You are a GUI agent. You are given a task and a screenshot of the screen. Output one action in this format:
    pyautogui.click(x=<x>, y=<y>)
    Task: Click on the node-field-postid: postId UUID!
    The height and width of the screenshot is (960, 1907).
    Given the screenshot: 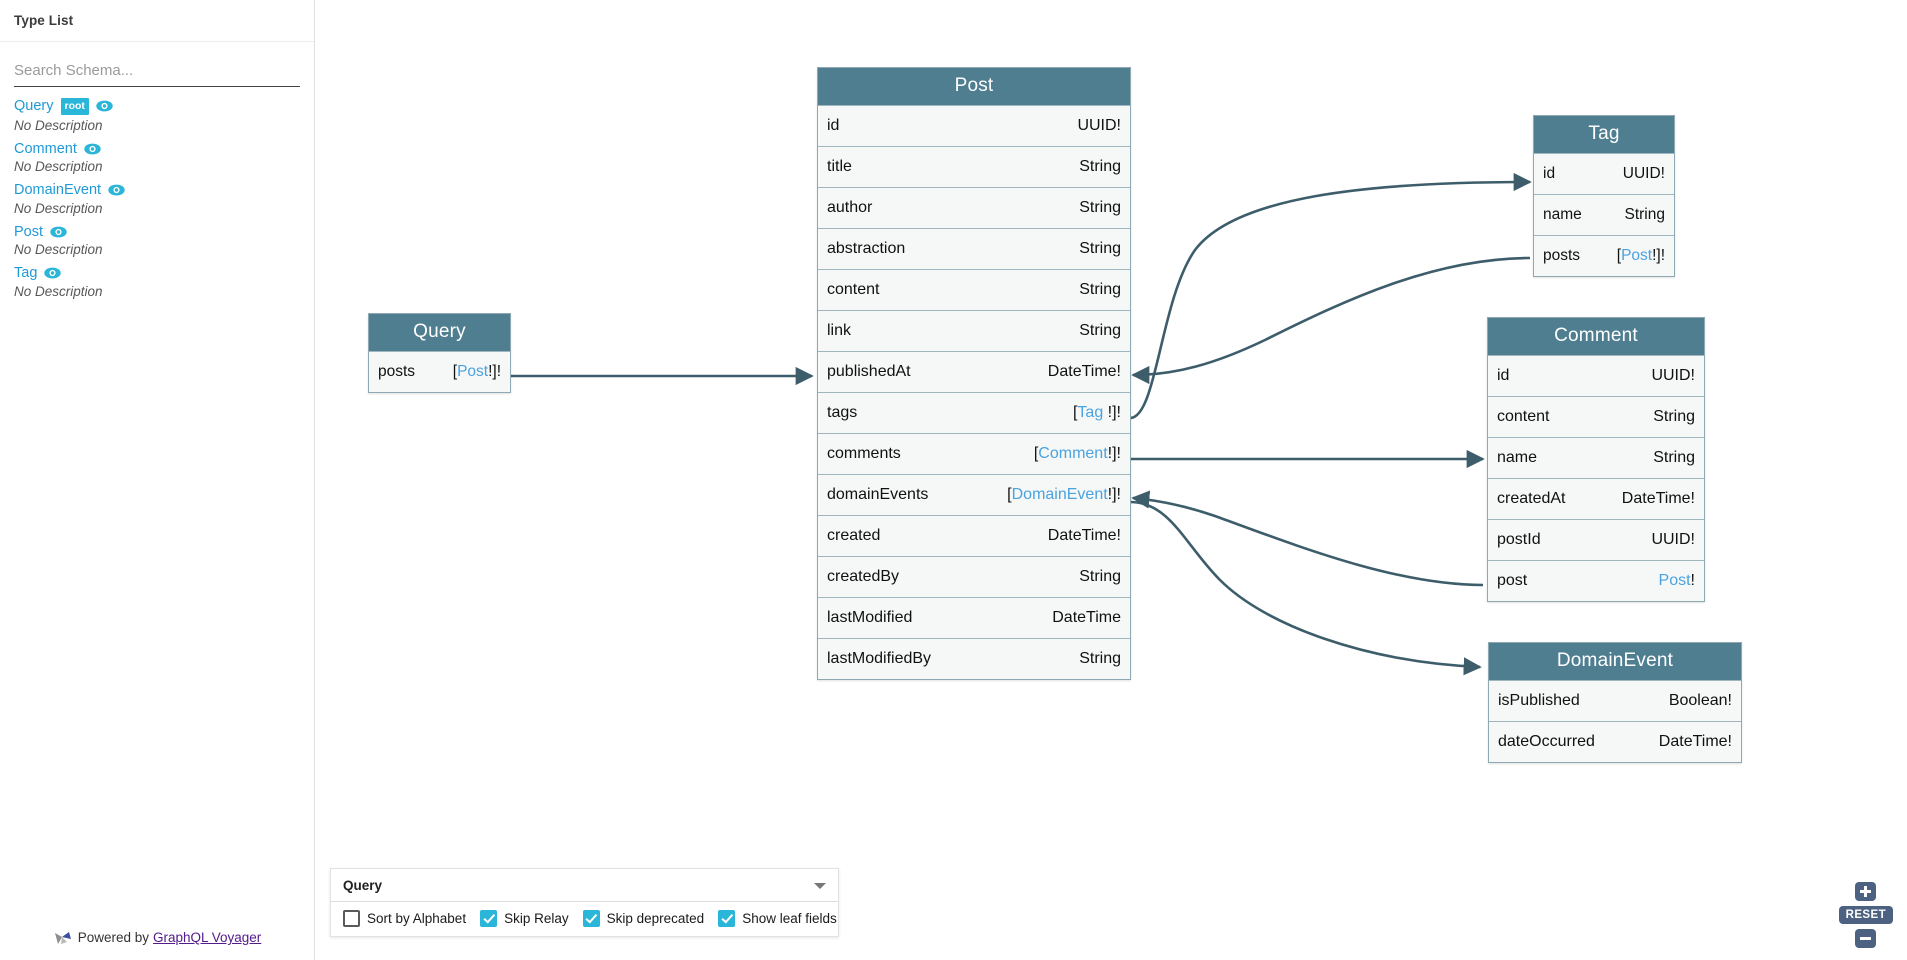 What is the action you would take?
    pyautogui.click(x=1596, y=539)
    